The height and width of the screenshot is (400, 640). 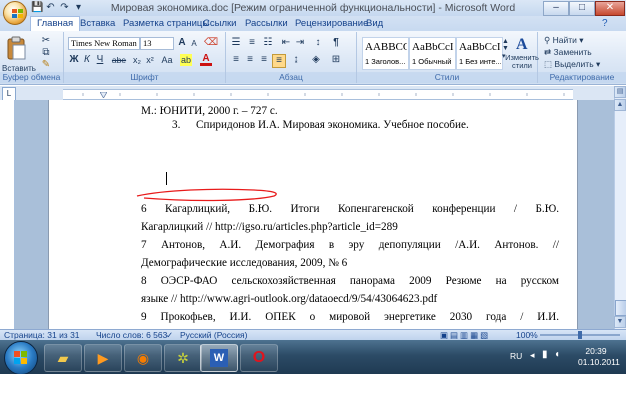 What do you see at coordinates (46, 65) in the screenshot?
I see `format-painter-icon: ✎` at bounding box center [46, 65].